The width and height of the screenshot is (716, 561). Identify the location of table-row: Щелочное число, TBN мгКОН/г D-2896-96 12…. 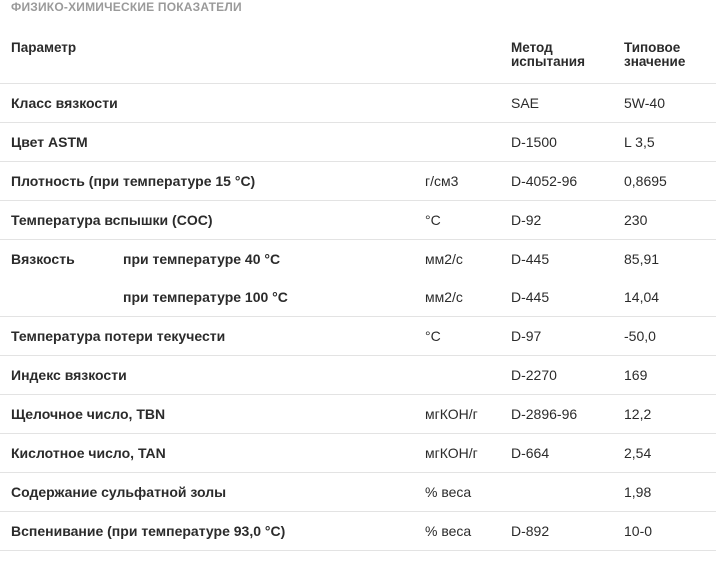
(358, 414).